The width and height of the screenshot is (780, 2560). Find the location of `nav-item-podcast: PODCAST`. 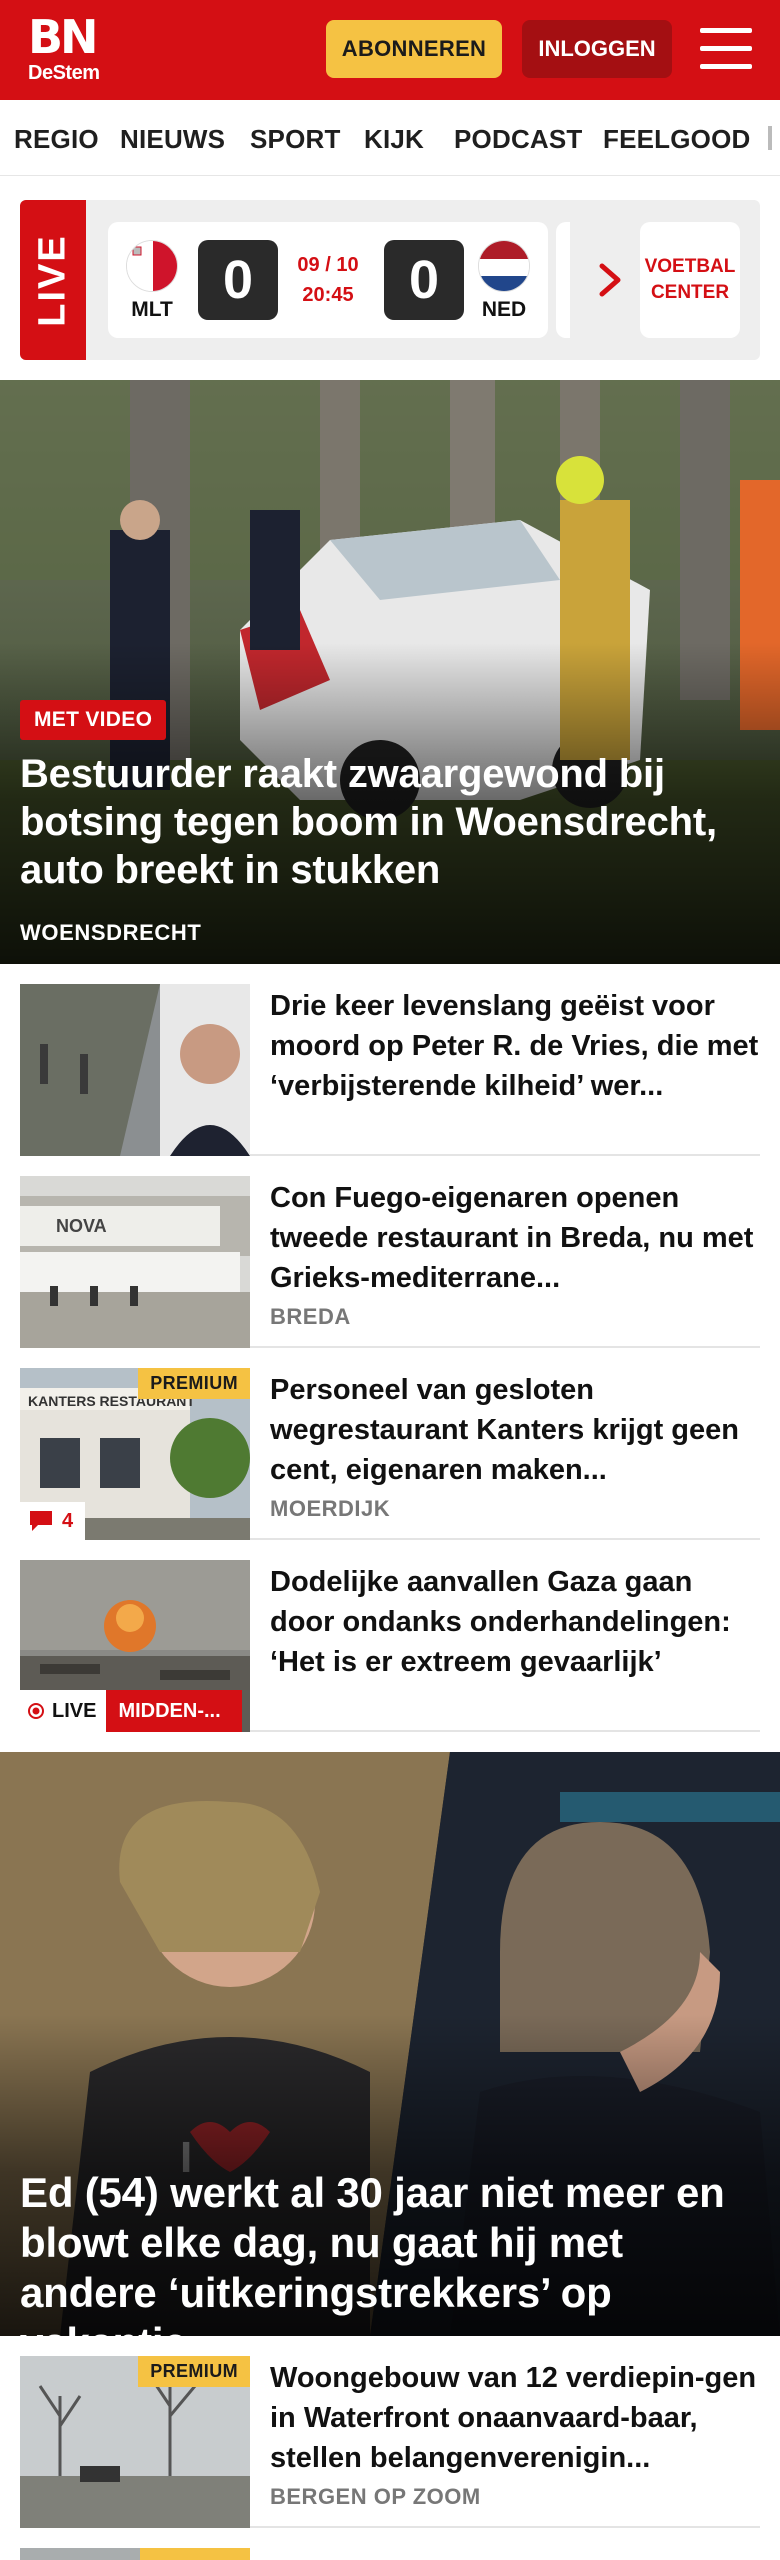

nav-item-podcast: PODCAST is located at coordinates (518, 139).